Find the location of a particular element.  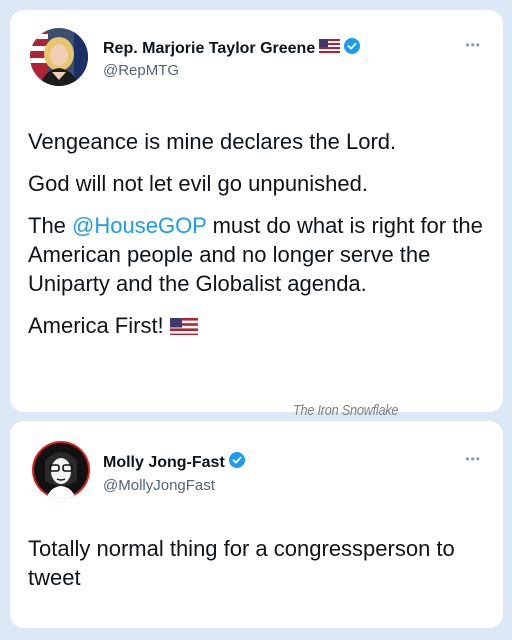

closing-text: America First! is located at coordinates (96, 325).